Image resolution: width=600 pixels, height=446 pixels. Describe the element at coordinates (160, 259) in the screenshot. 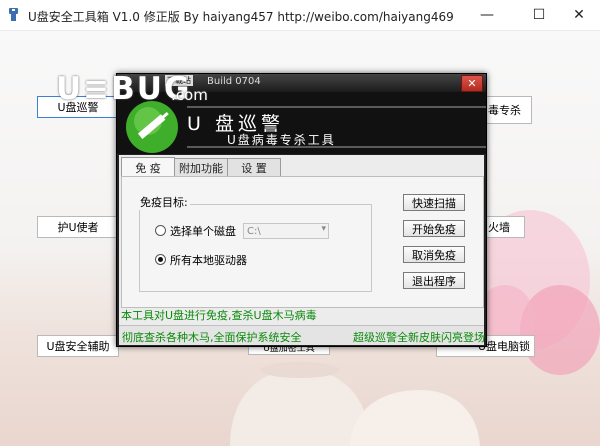

I see `radio-all-drives` at that location.